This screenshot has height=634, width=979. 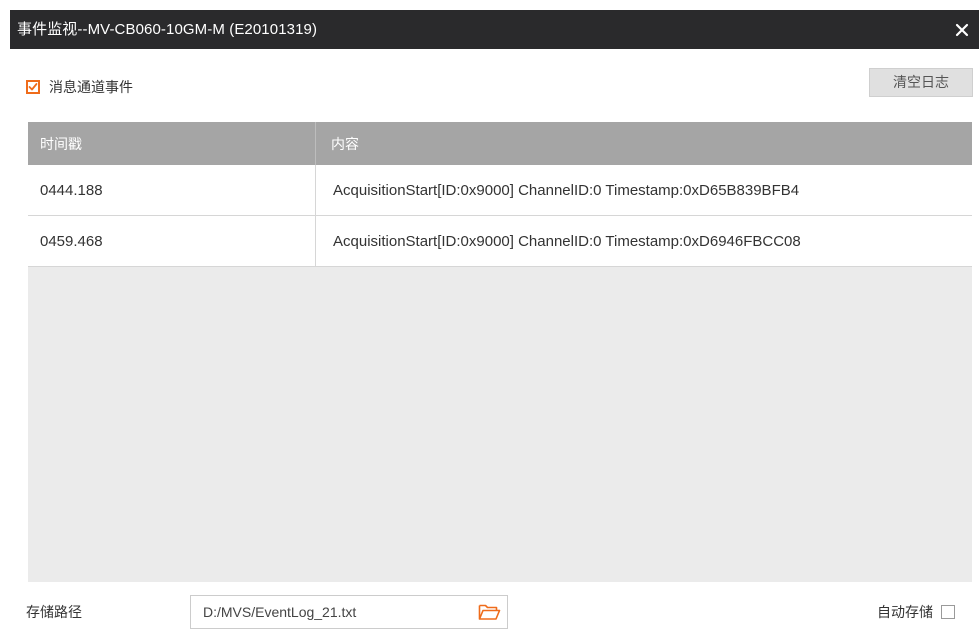 I want to click on auto-save-option: 自动存储, so click(x=916, y=612).